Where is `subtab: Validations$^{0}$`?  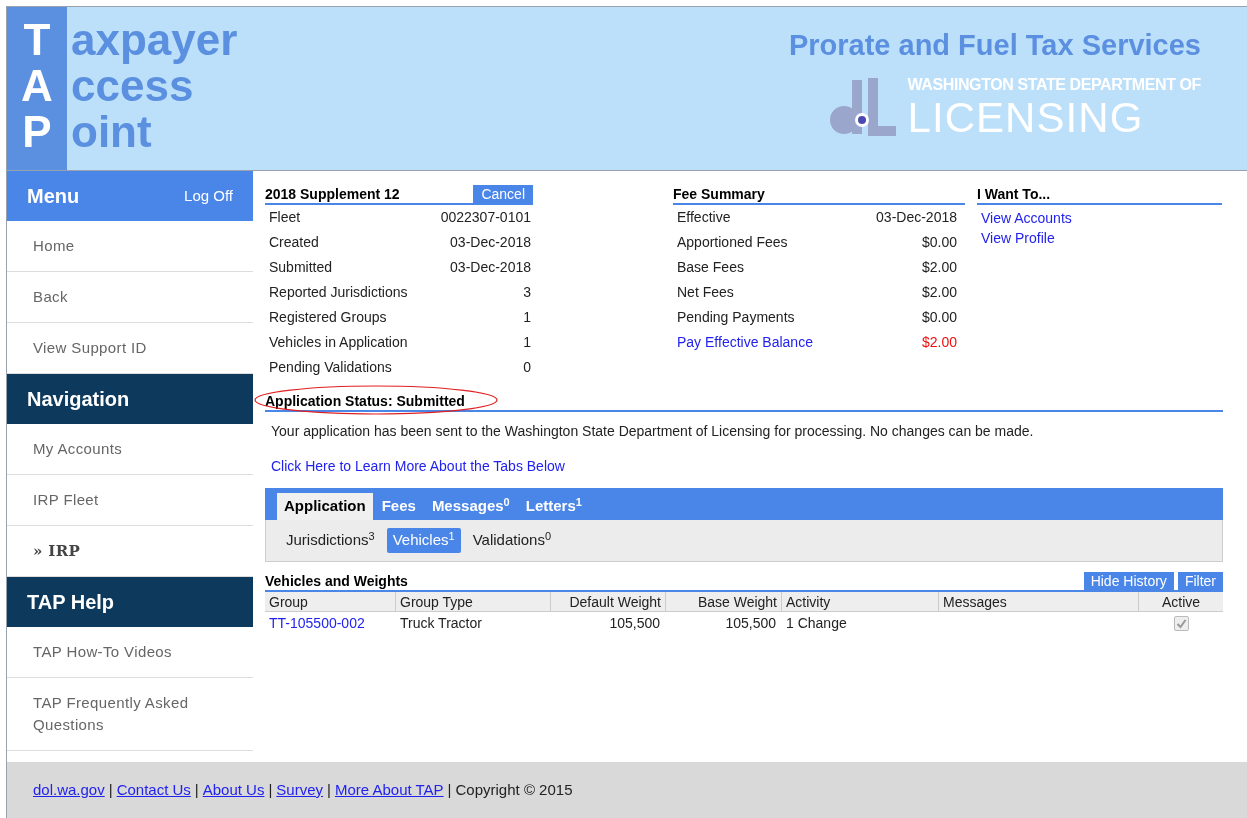
subtab: Validations$^{0}$ is located at coordinates (512, 540).